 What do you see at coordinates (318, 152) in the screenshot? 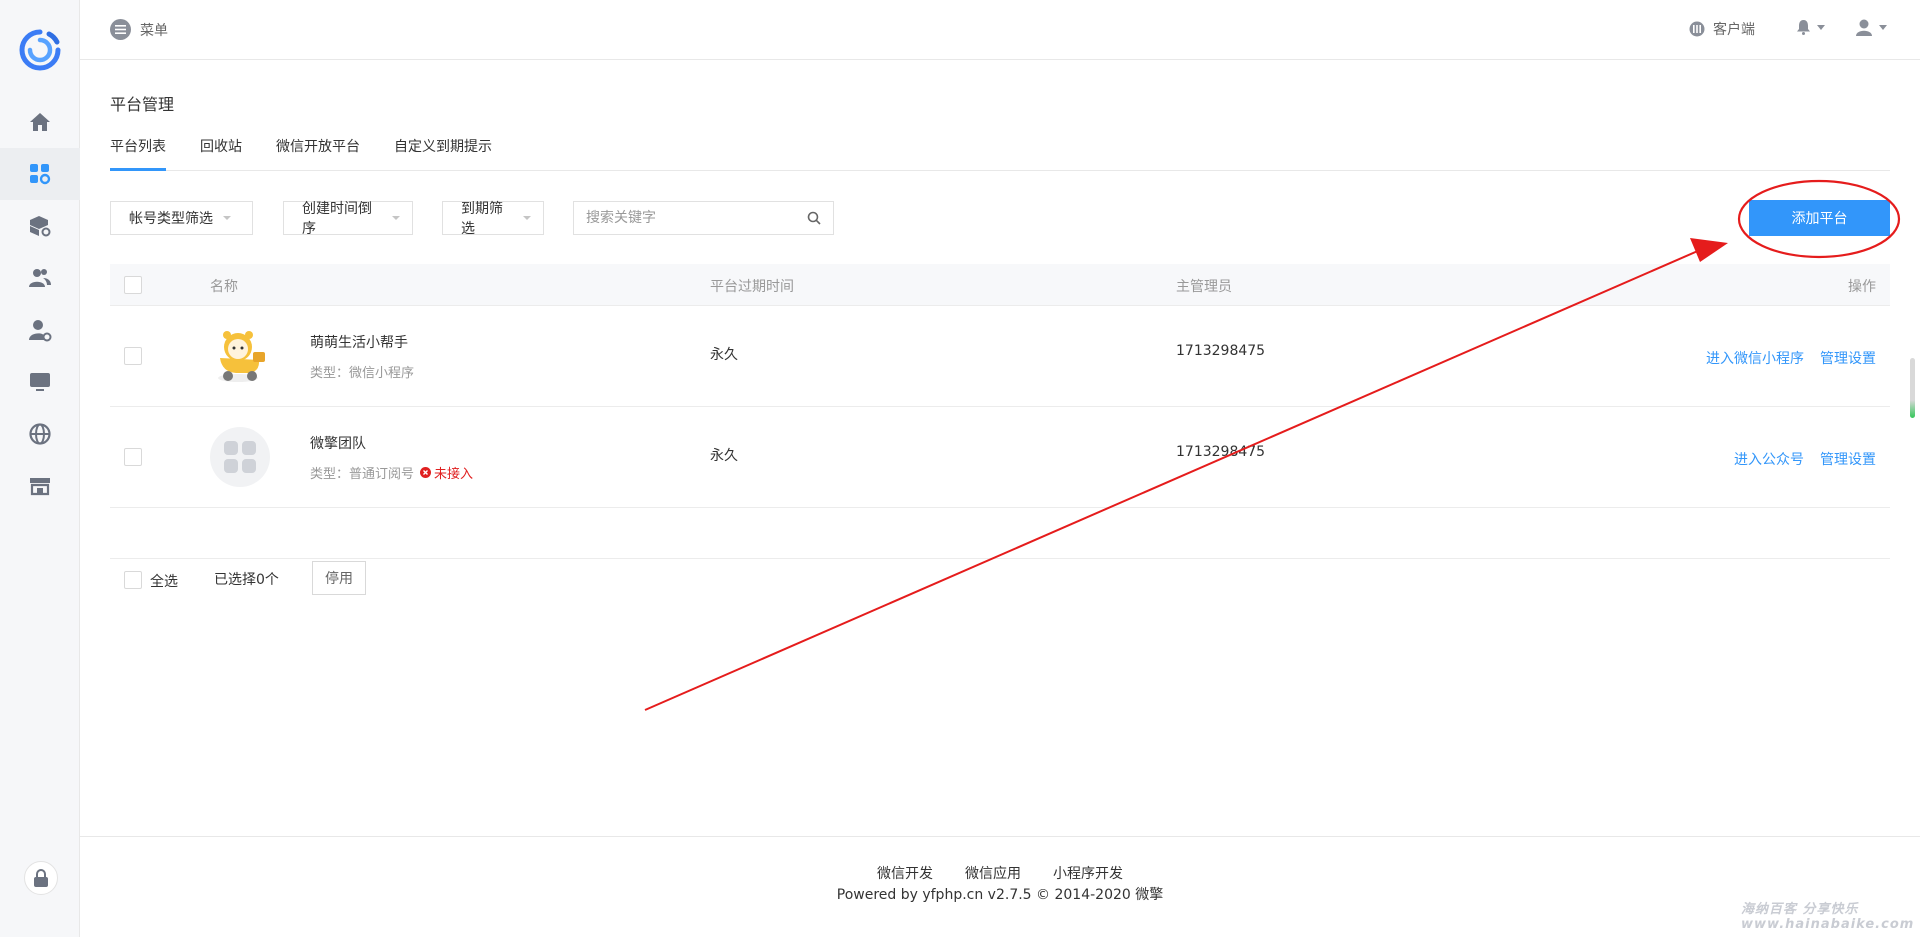
I see `tab-wechat-open-platform: 微信开放平台` at bounding box center [318, 152].